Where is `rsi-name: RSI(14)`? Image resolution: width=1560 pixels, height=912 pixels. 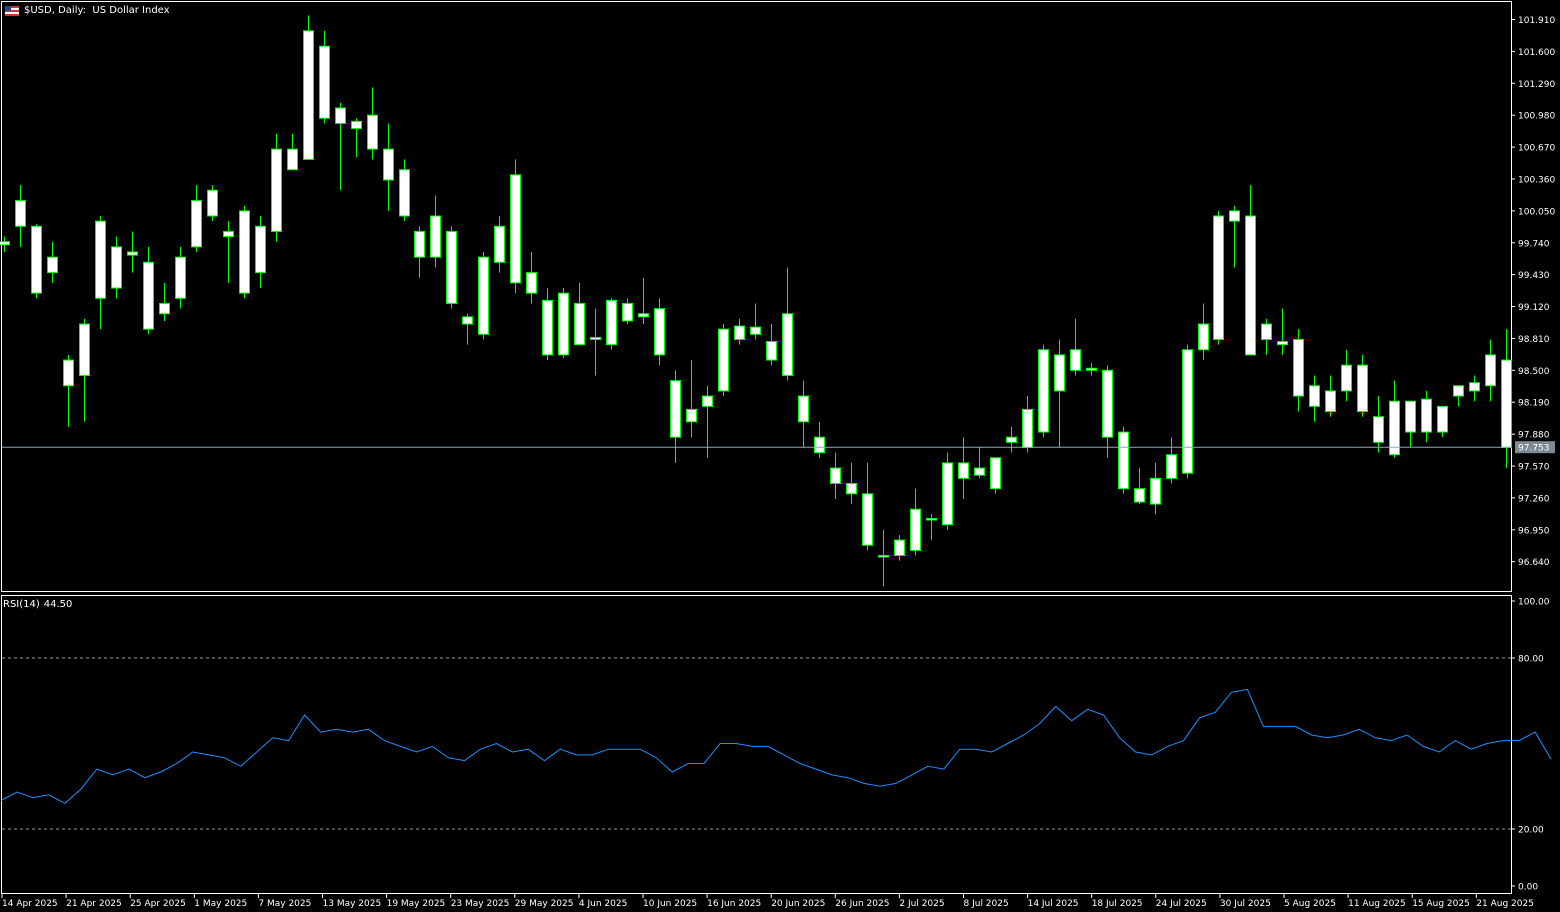 rsi-name: RSI(14) is located at coordinates (21, 604).